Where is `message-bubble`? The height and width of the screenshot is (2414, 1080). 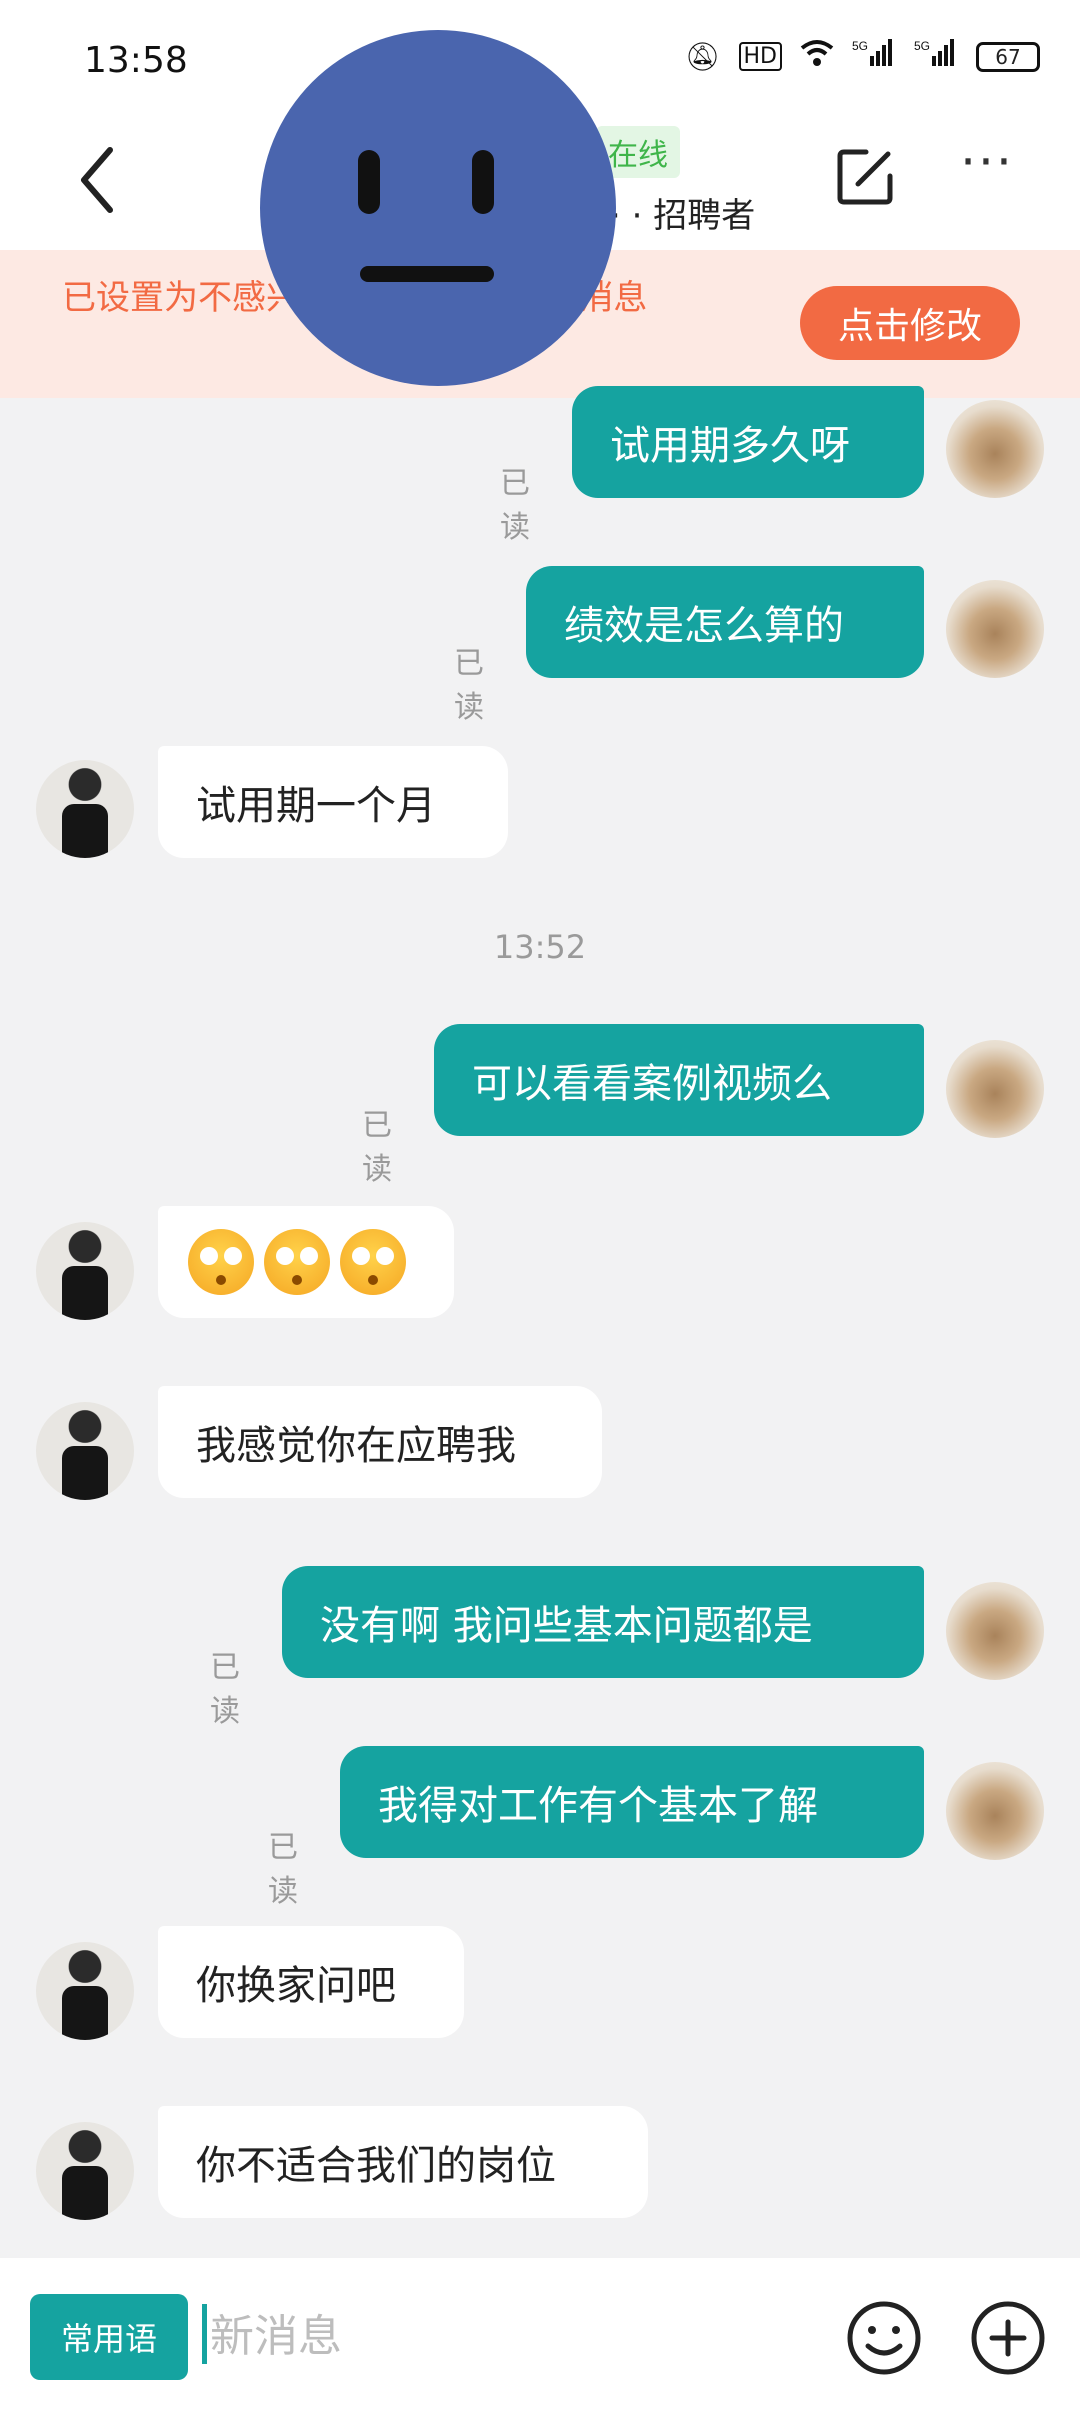
message-bubble is located at coordinates (306, 1262).